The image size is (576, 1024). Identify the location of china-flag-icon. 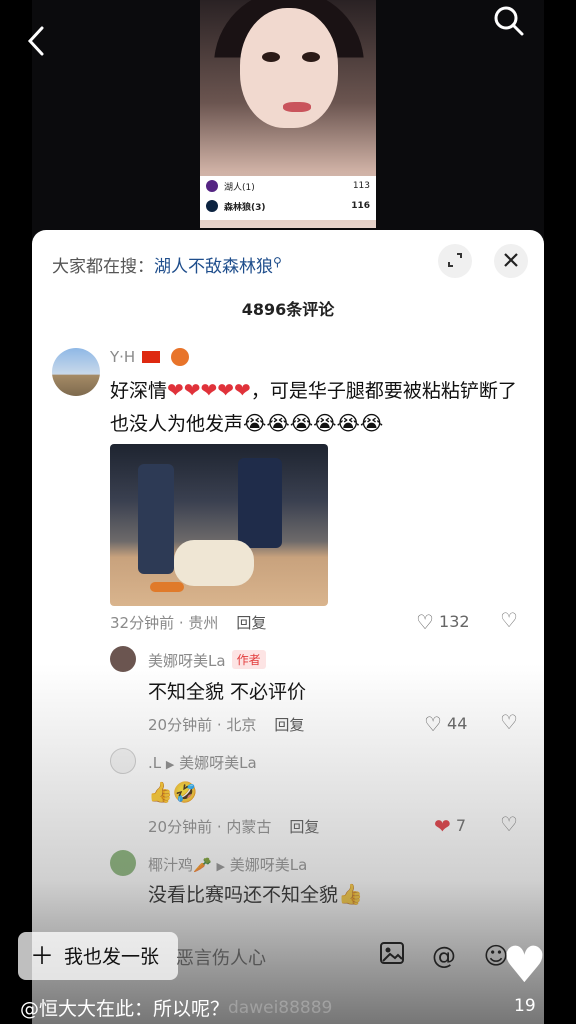
(151, 357).